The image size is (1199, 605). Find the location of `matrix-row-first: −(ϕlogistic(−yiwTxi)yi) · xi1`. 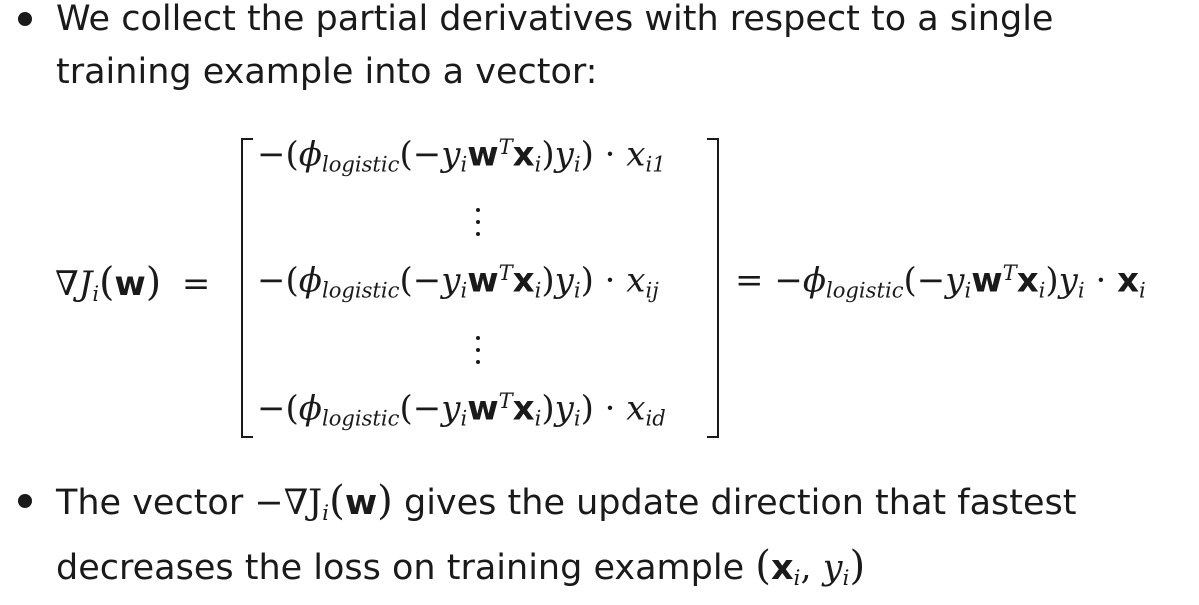

matrix-row-first: −(ϕlogistic(−yiwTxi)yi) · xi1 is located at coordinates (461, 155).